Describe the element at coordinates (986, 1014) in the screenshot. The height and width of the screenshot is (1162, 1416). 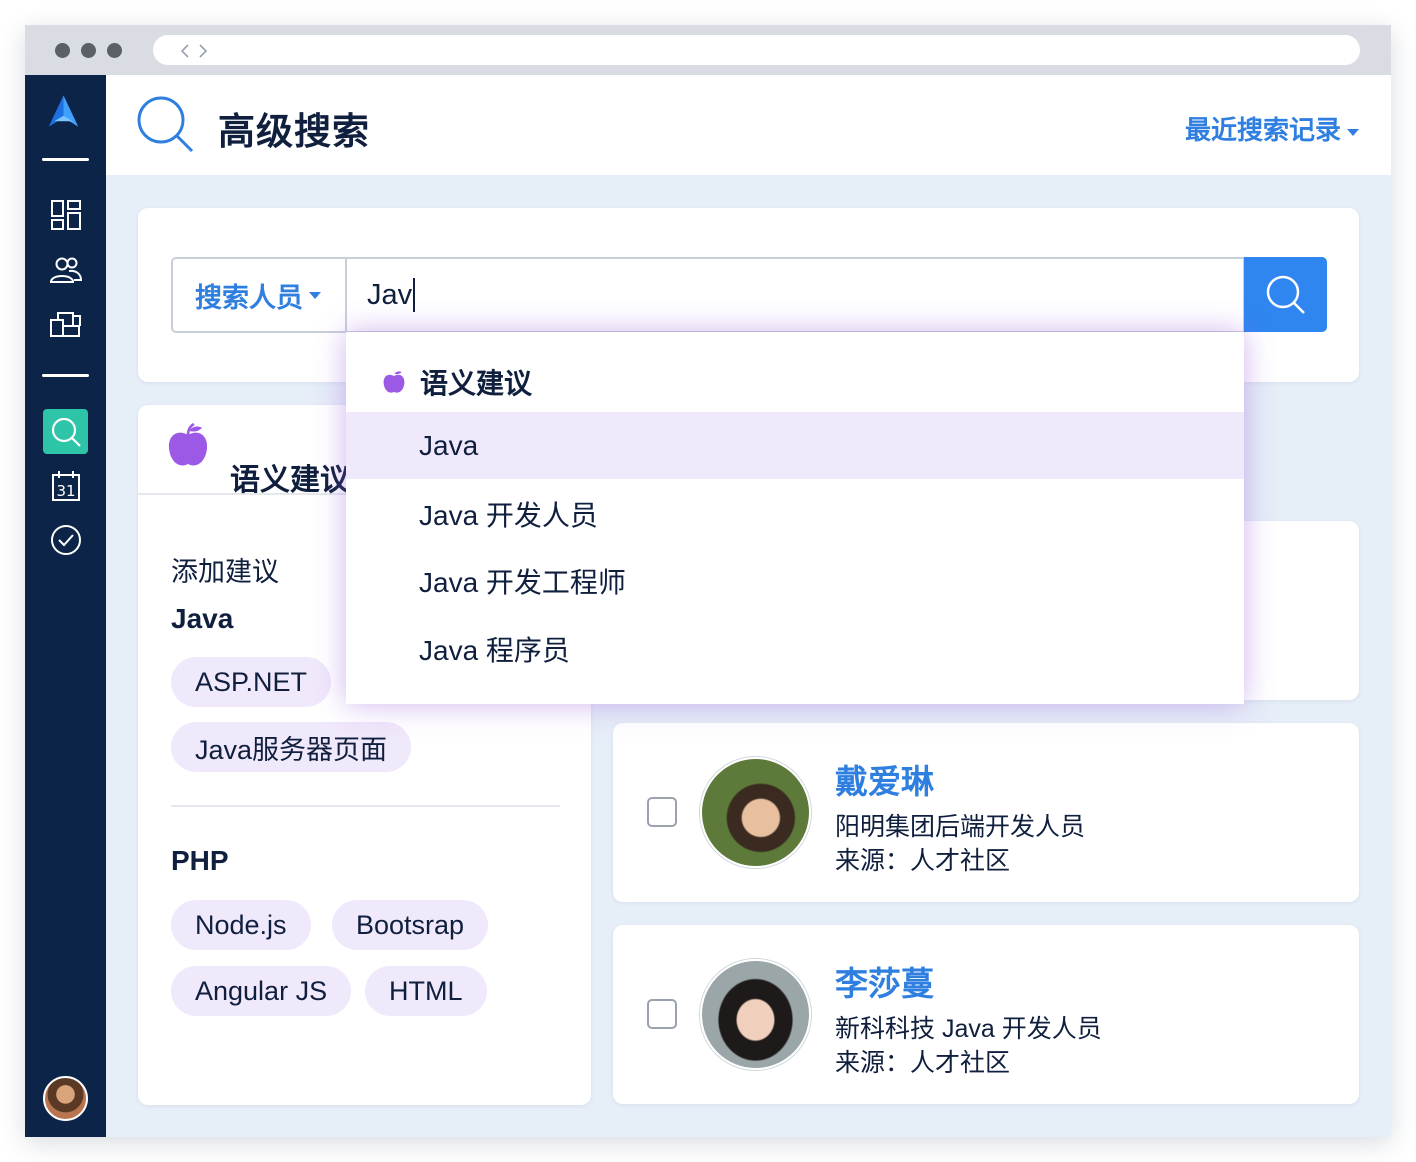
I see `result-card: 李莎蔓 新科科技 Java 开发人员 来源：人才社区` at that location.